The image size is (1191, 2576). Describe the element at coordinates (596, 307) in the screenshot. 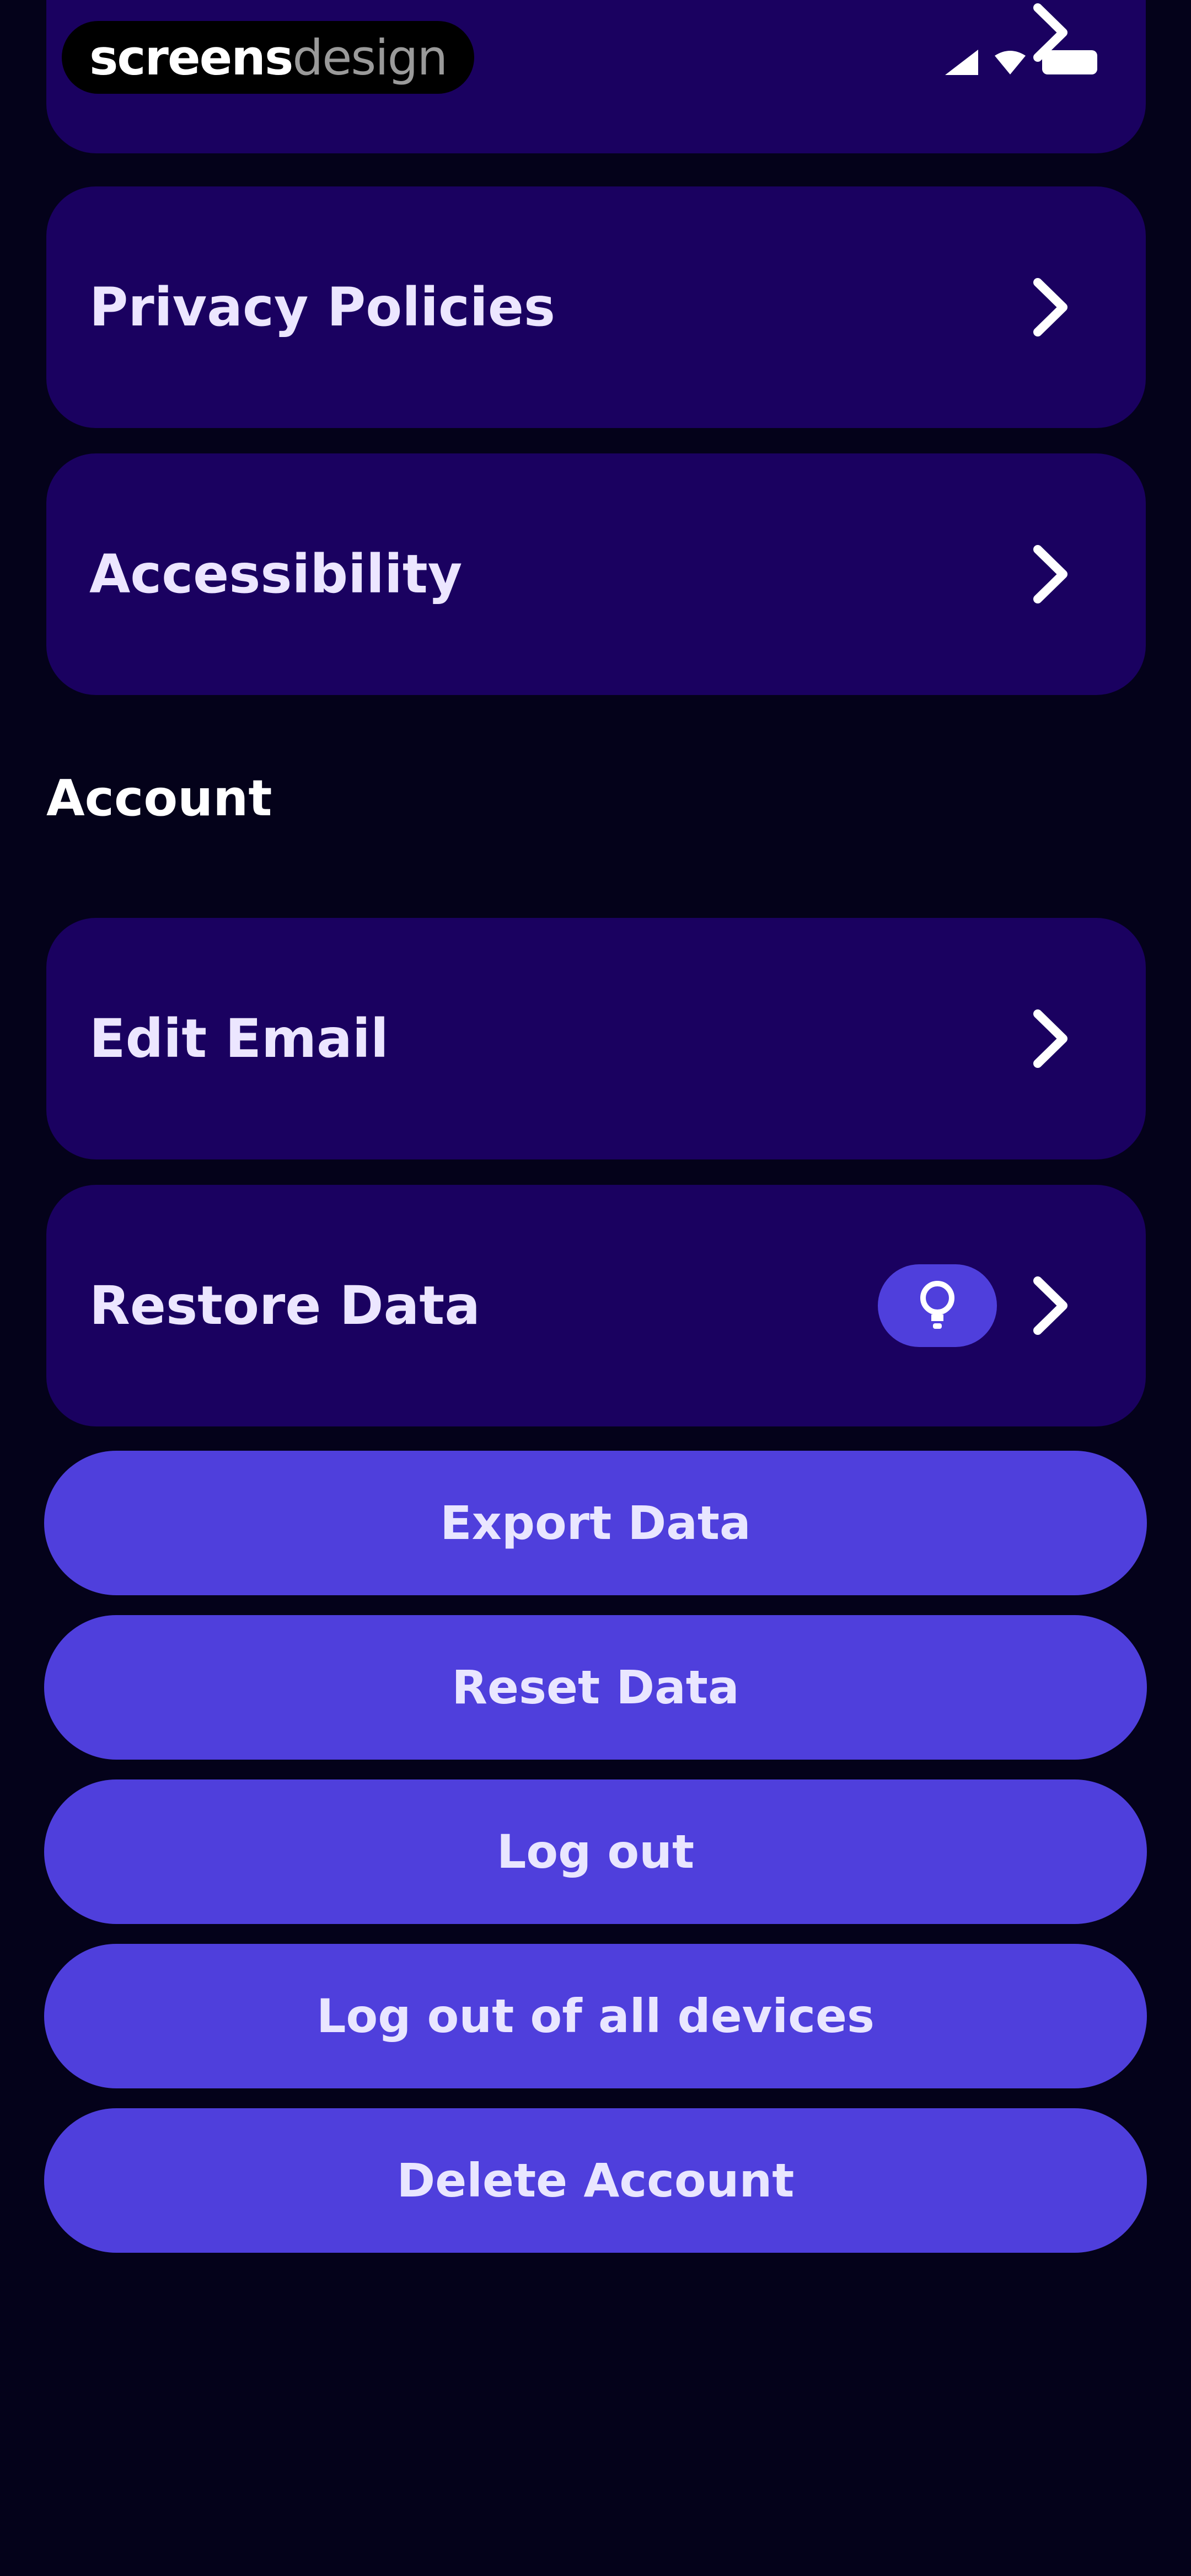

I see `settings-item-privacy-policies: Privacy Policies` at that location.